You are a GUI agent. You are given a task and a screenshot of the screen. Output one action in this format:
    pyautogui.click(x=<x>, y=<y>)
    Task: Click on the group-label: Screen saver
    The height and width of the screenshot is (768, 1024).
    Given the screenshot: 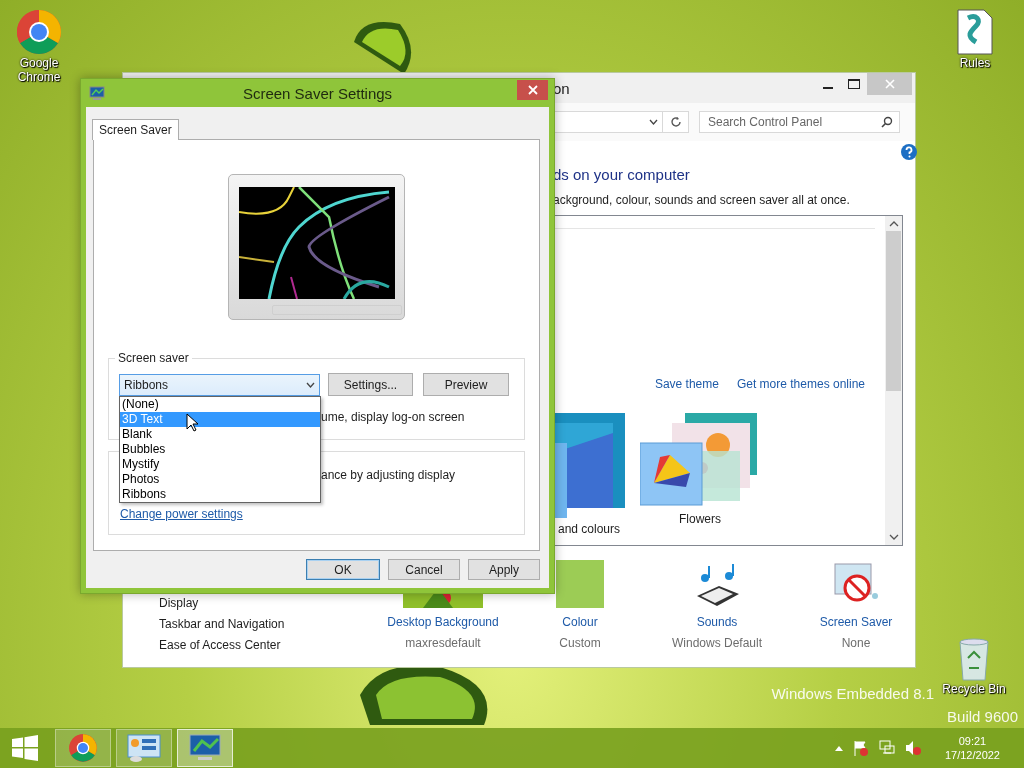 What is the action you would take?
    pyautogui.click(x=153, y=358)
    